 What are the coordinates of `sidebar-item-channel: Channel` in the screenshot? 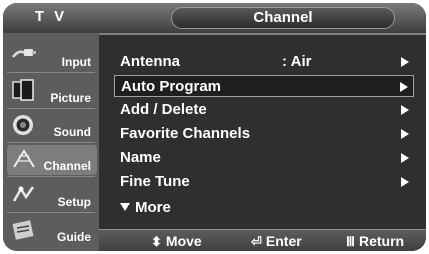 It's located at (52, 160).